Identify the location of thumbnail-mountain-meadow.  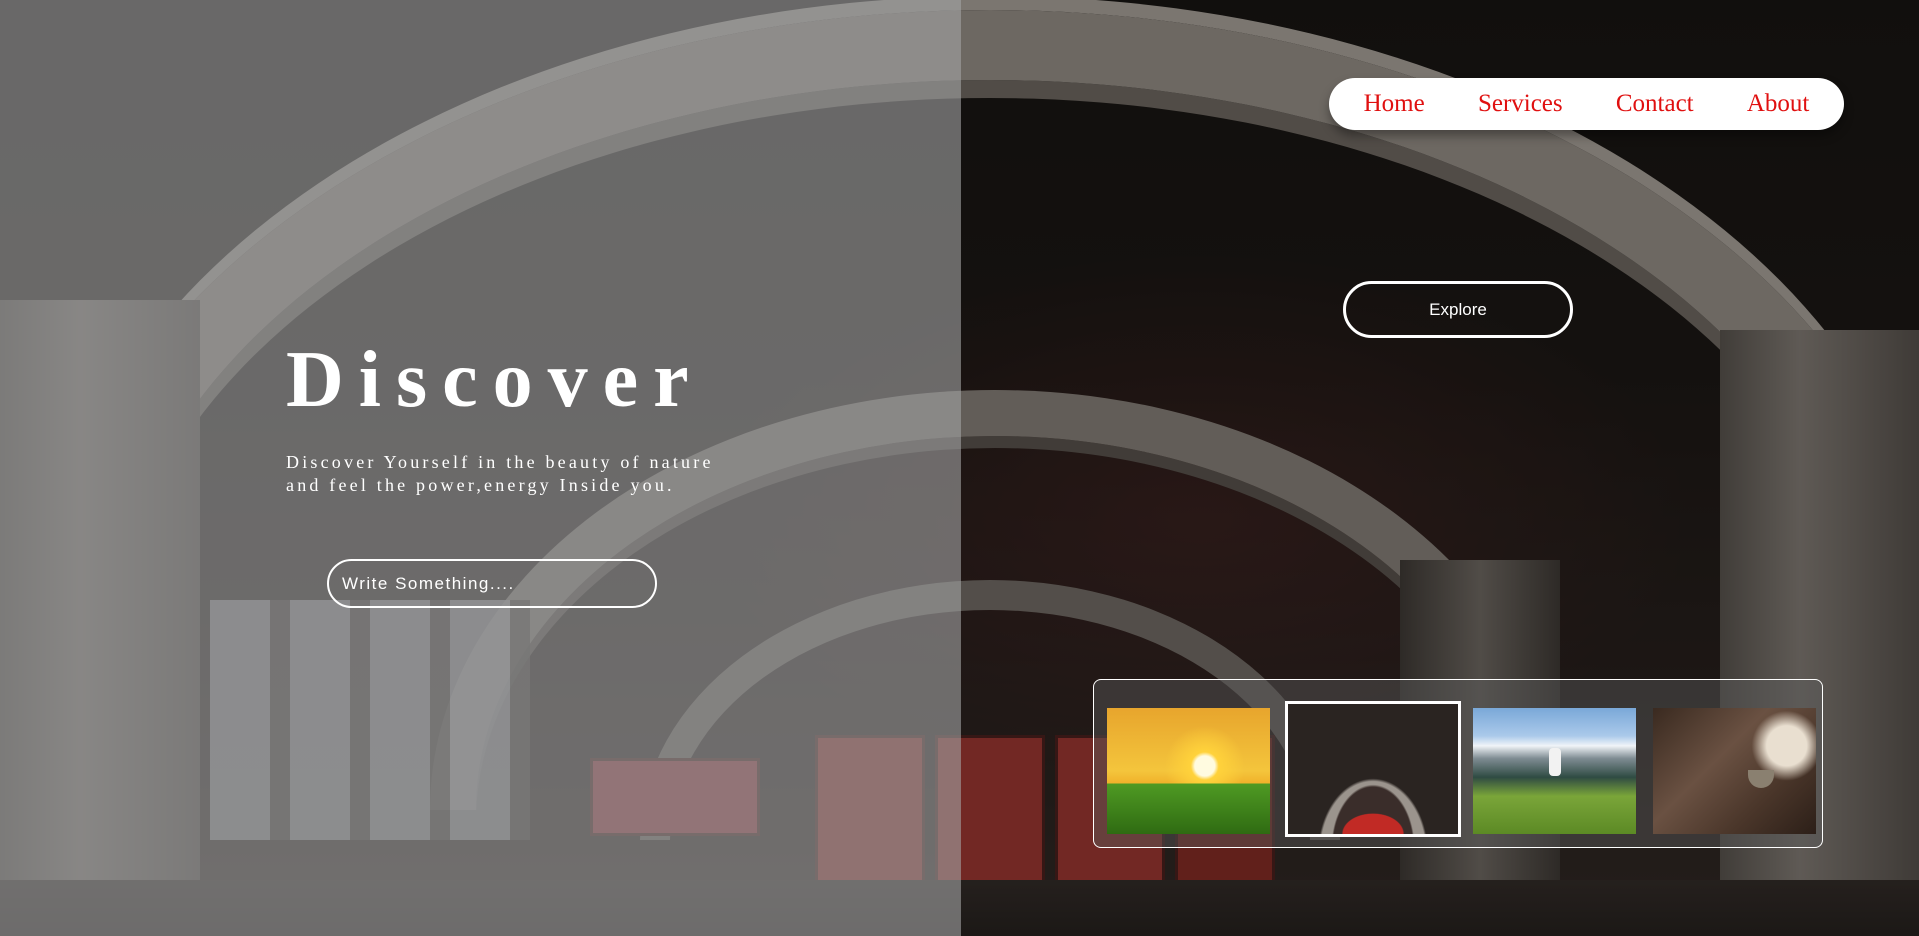
(1554, 771).